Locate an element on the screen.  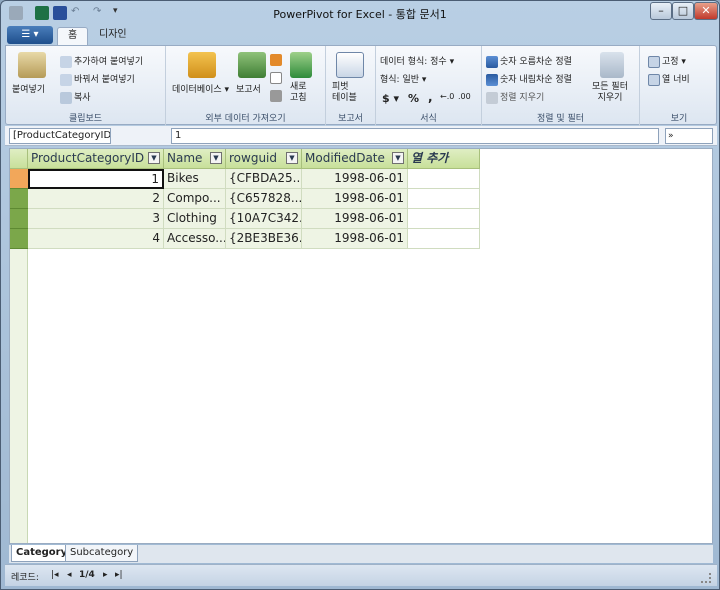
grid-cell: 3 is located at coordinates (96, 219).